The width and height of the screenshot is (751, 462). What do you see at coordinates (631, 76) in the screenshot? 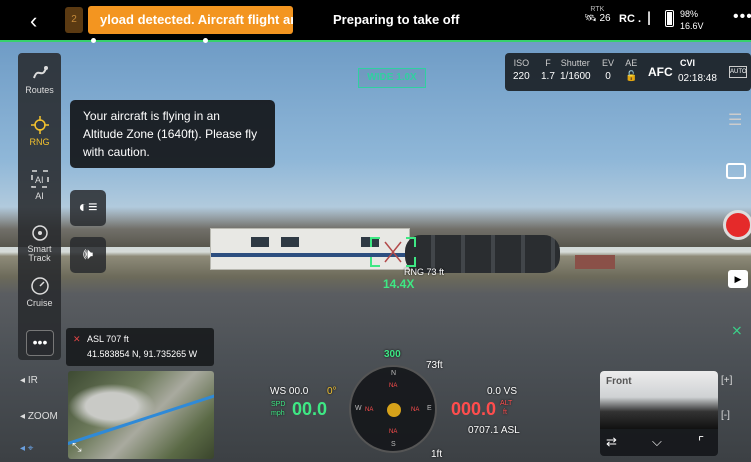
I see `lock-icon: 🔓` at bounding box center [631, 76].